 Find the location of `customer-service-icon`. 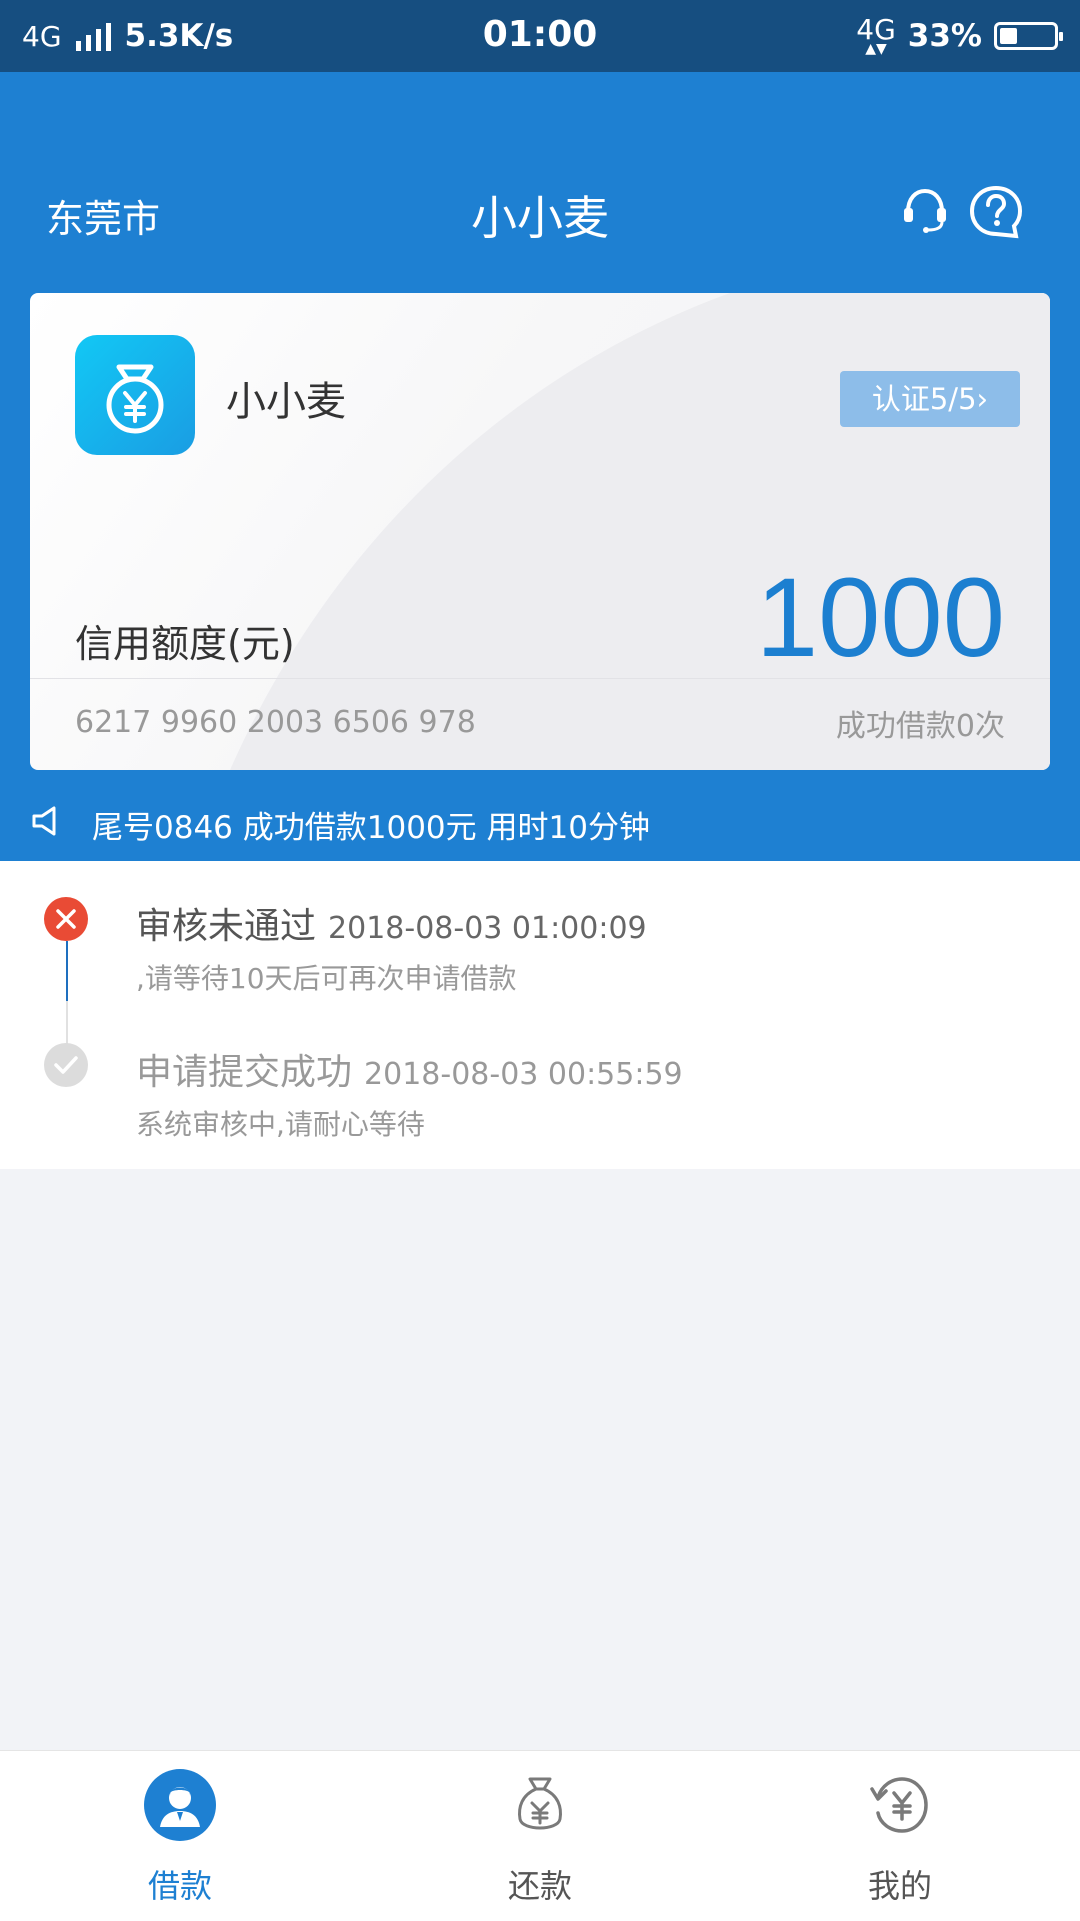

customer-service-icon is located at coordinates (925, 210).